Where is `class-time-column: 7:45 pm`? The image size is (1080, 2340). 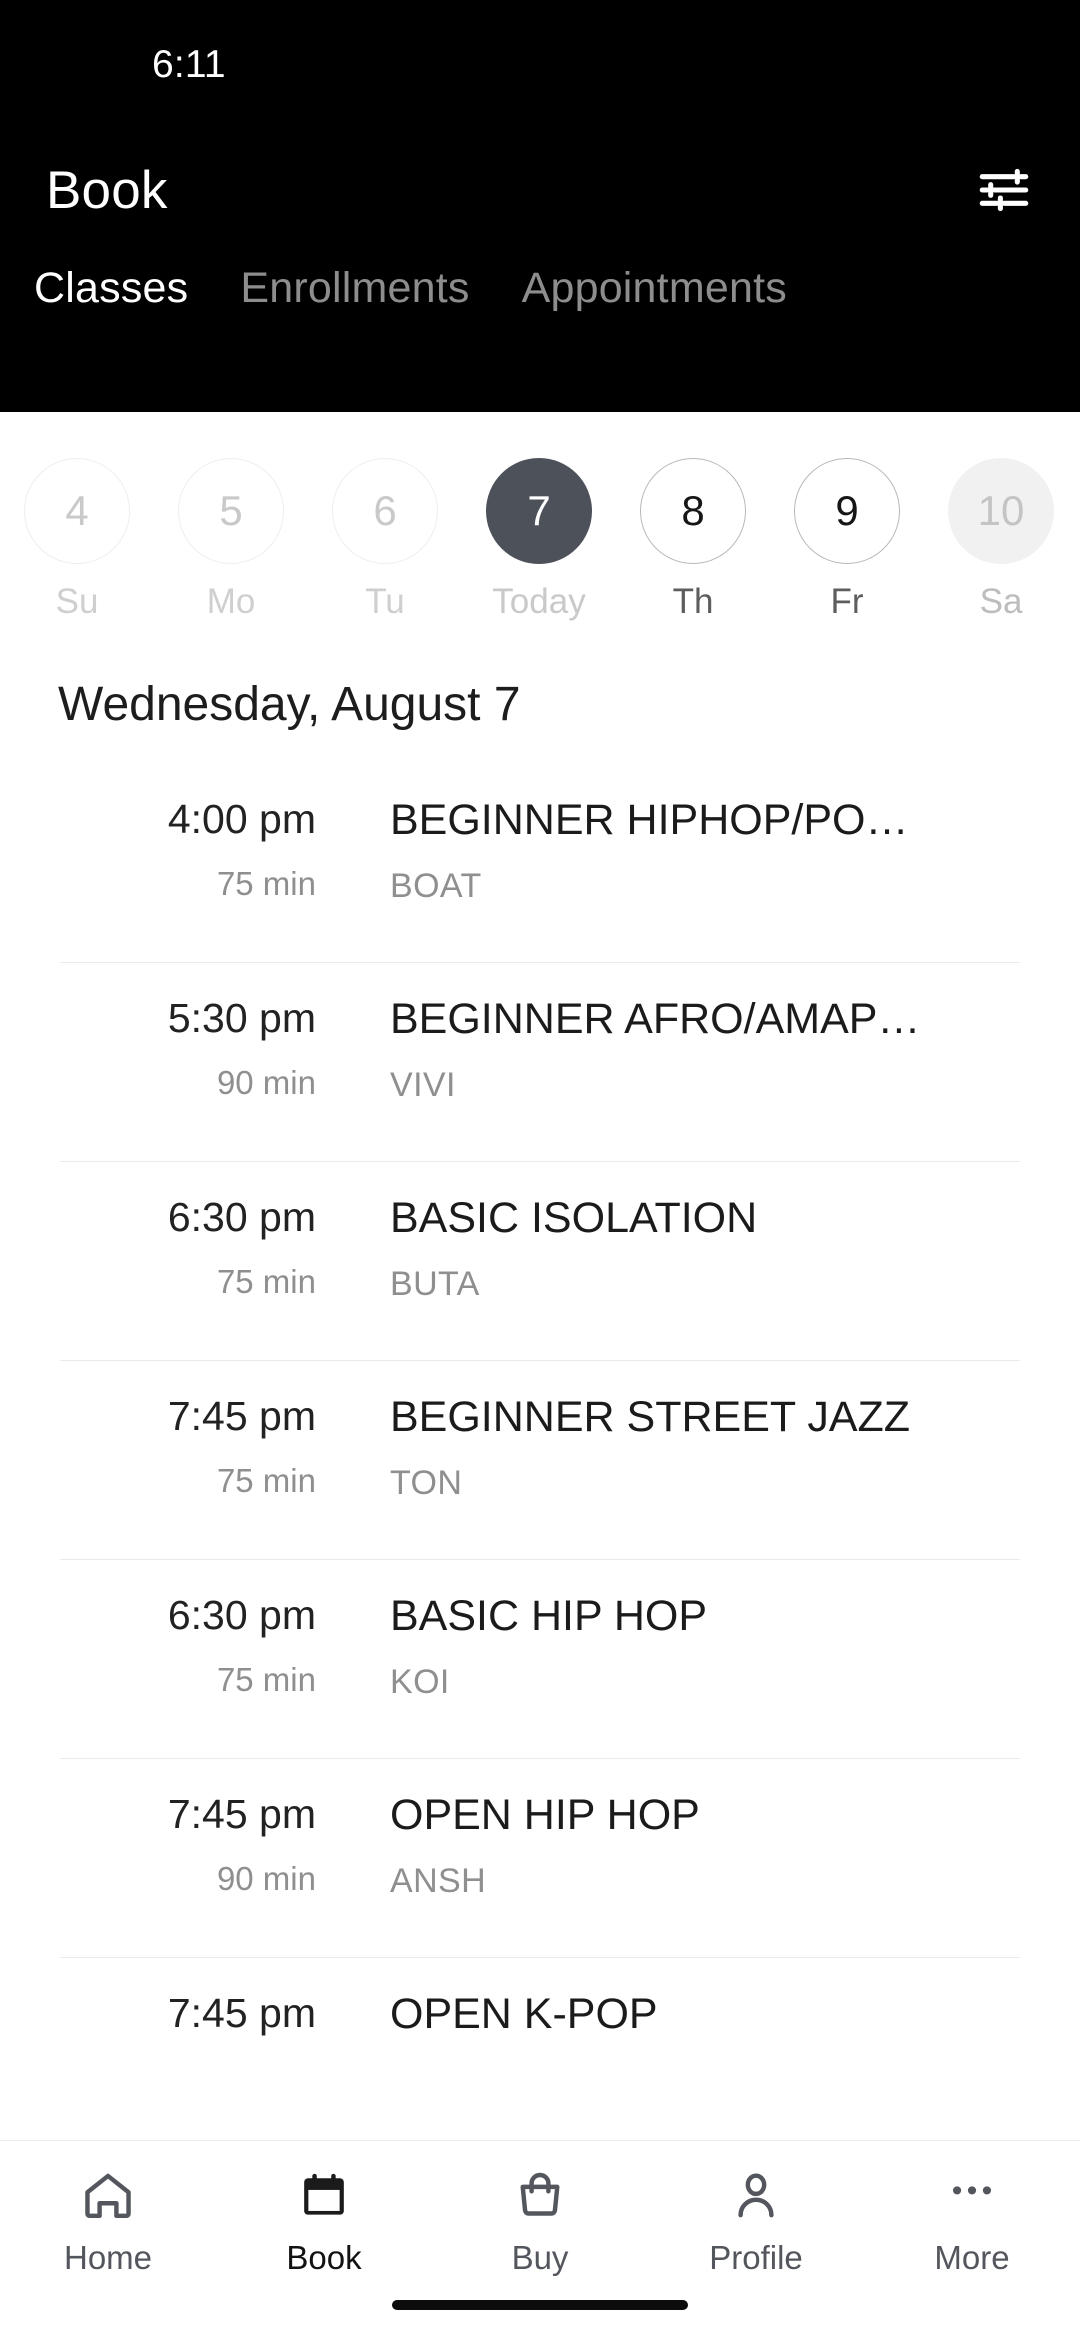
class-time-column: 7:45 pm is located at coordinates (200, 2024).